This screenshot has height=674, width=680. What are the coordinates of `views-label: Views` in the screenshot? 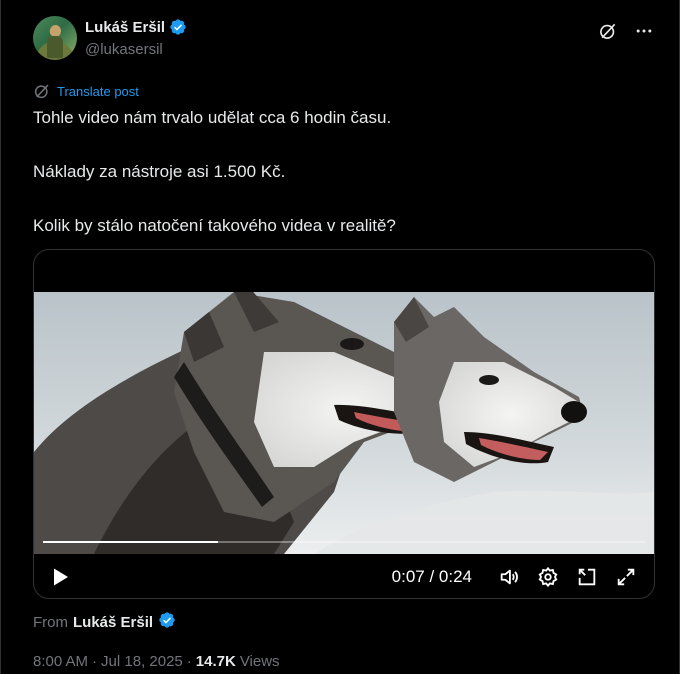 It's located at (259, 661).